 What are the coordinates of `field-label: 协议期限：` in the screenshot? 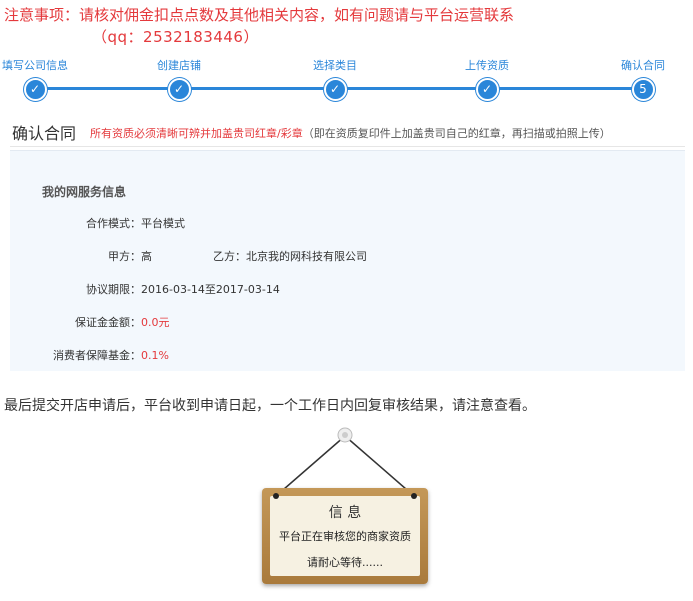 It's located at (113, 289).